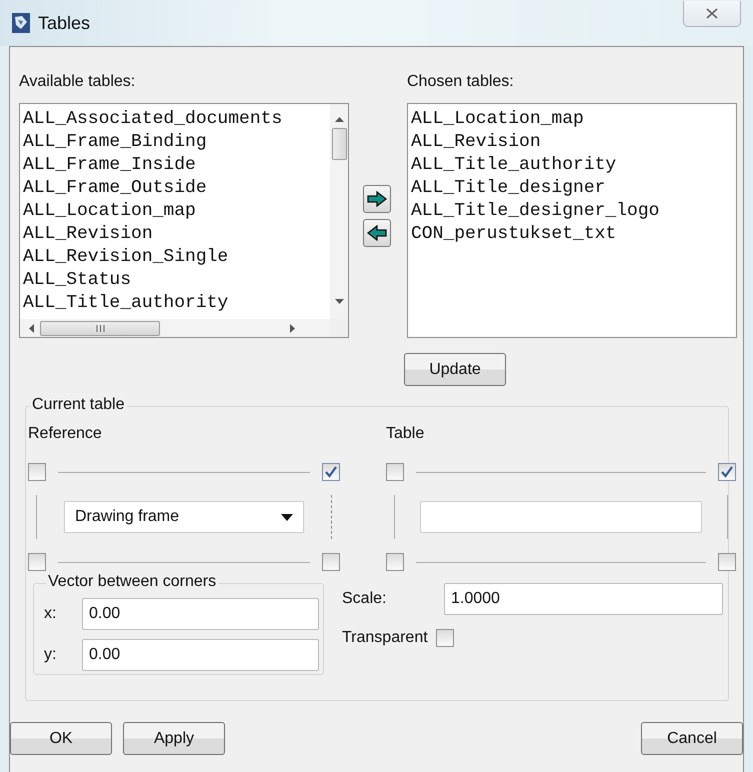 Image resolution: width=753 pixels, height=772 pixels. What do you see at coordinates (64, 23) in the screenshot?
I see `window-title: Tables` at bounding box center [64, 23].